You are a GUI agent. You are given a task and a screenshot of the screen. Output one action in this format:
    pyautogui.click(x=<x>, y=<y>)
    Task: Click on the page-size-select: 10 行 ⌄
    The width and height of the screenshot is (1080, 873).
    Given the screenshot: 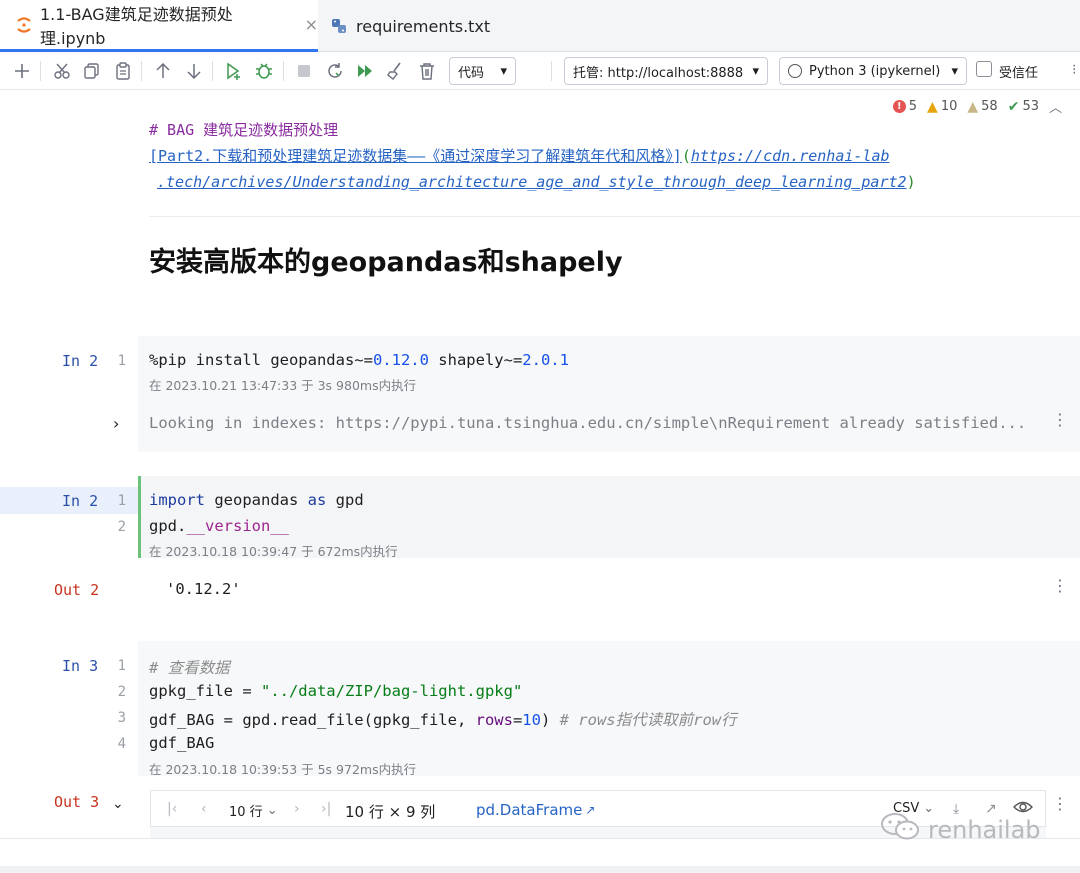 What is the action you would take?
    pyautogui.click(x=253, y=810)
    